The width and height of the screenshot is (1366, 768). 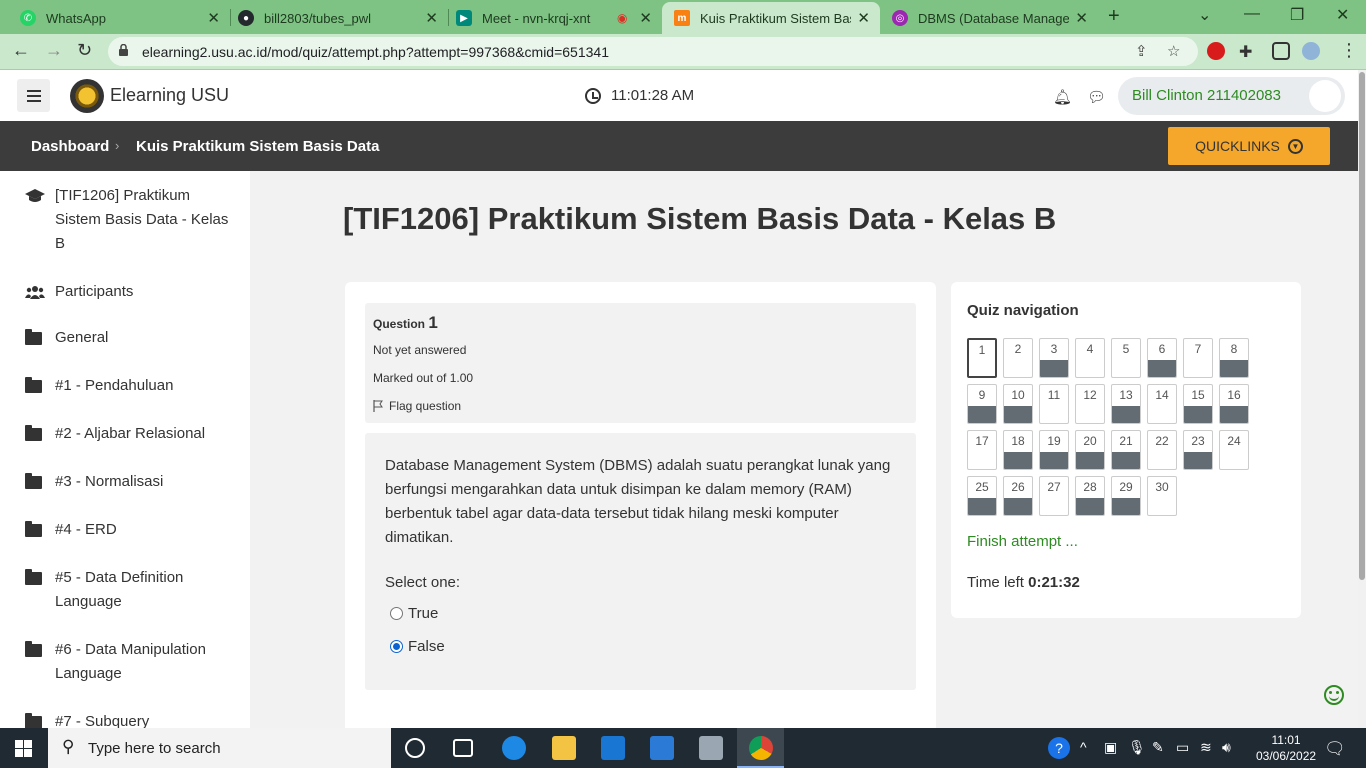 I want to click on quiz-nav-button: 7, so click(x=1198, y=358).